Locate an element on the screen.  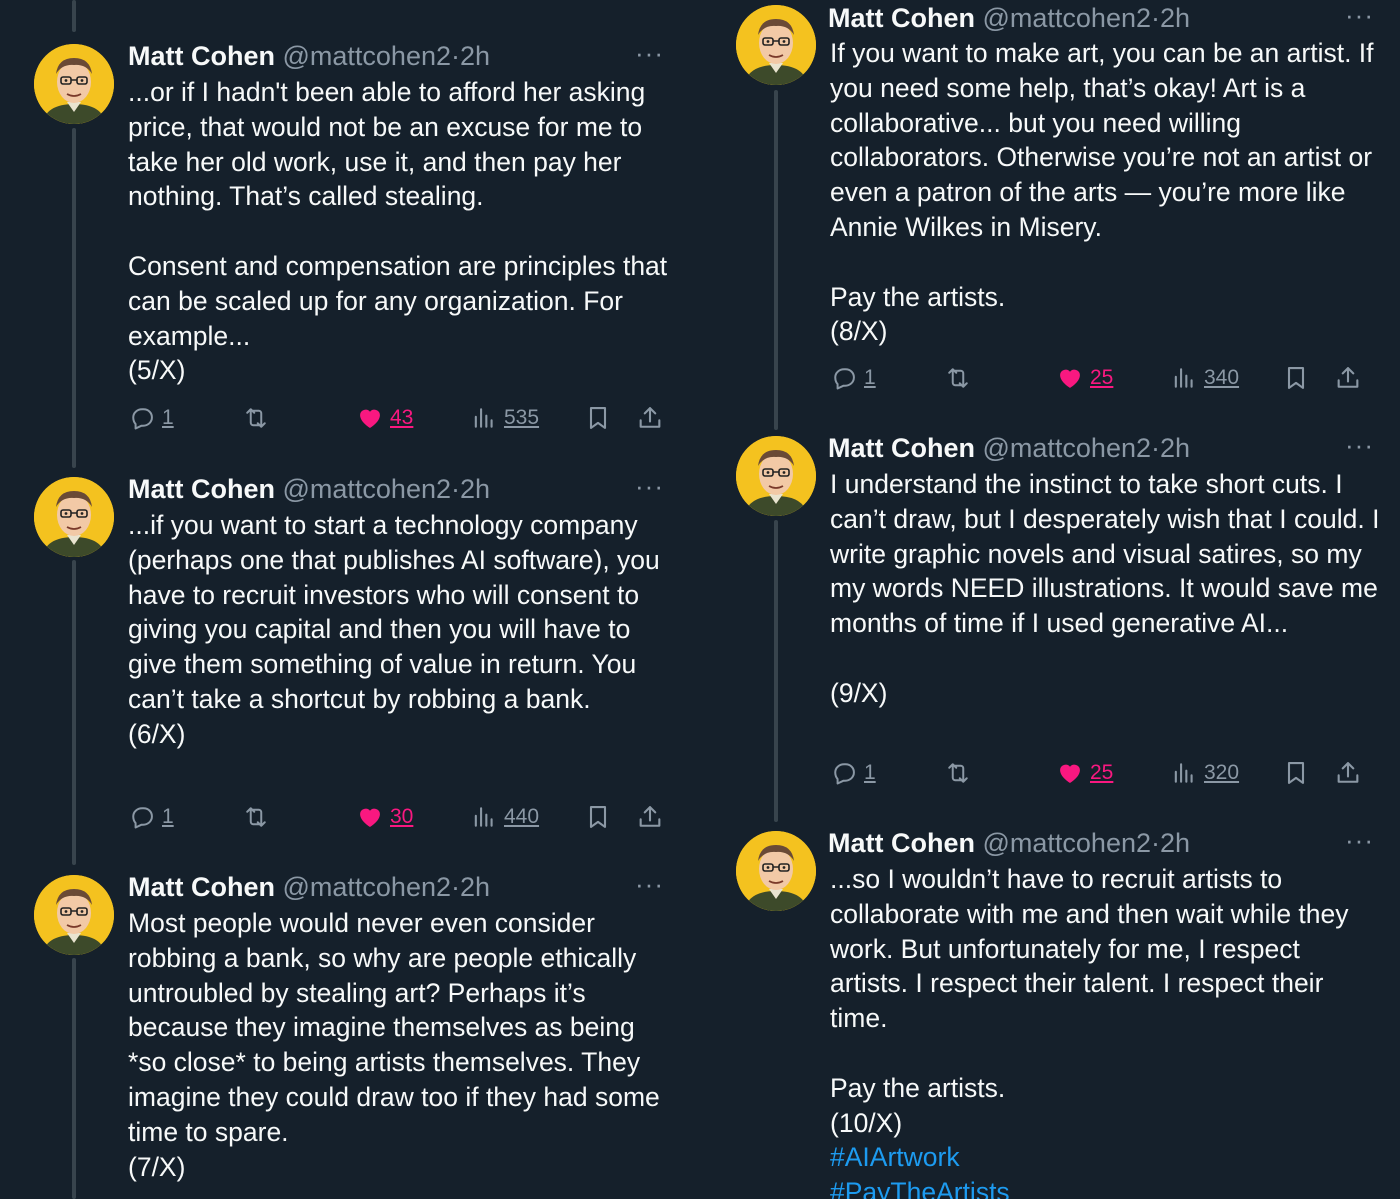
like-count: 30 is located at coordinates (402, 816).